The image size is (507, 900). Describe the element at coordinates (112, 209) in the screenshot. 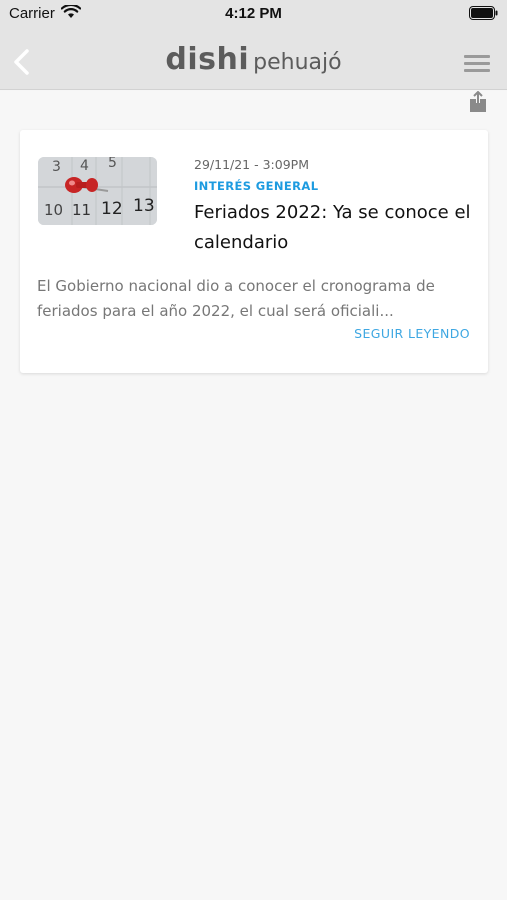

I see `calendar-day: 12` at that location.